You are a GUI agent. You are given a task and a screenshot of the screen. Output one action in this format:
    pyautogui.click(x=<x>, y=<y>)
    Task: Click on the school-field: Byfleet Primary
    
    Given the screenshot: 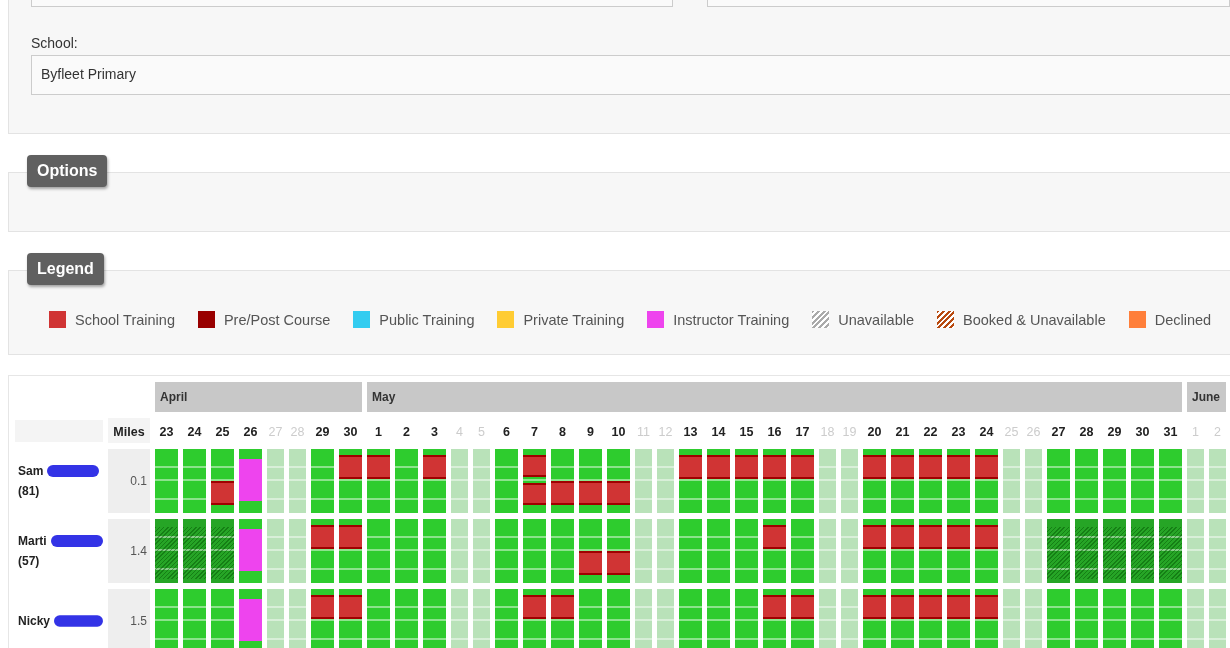 What is the action you would take?
    pyautogui.click(x=630, y=75)
    